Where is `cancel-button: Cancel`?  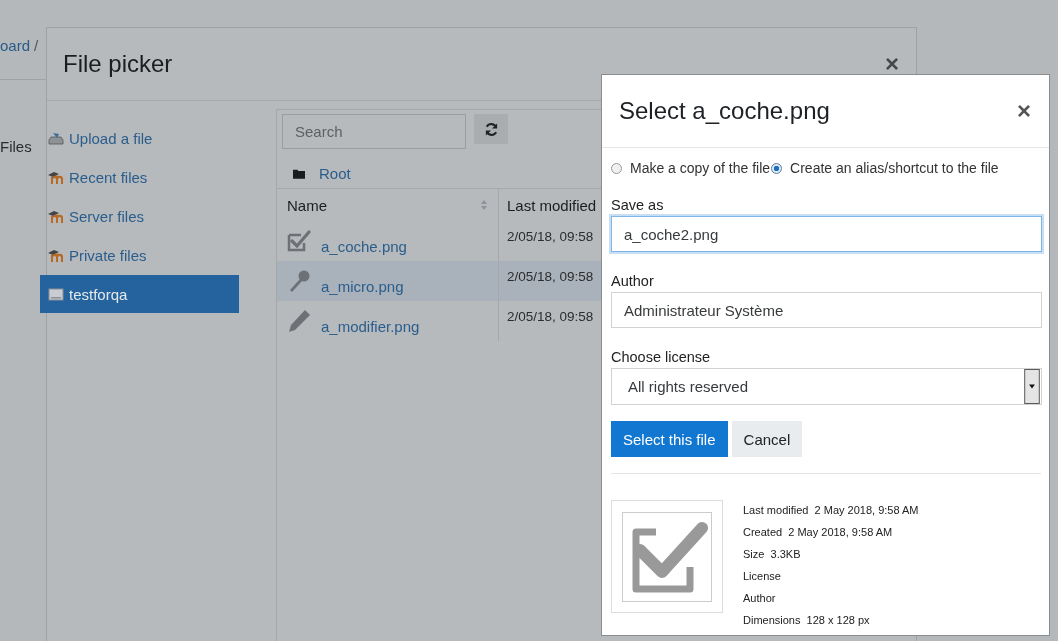
cancel-button: Cancel is located at coordinates (767, 439).